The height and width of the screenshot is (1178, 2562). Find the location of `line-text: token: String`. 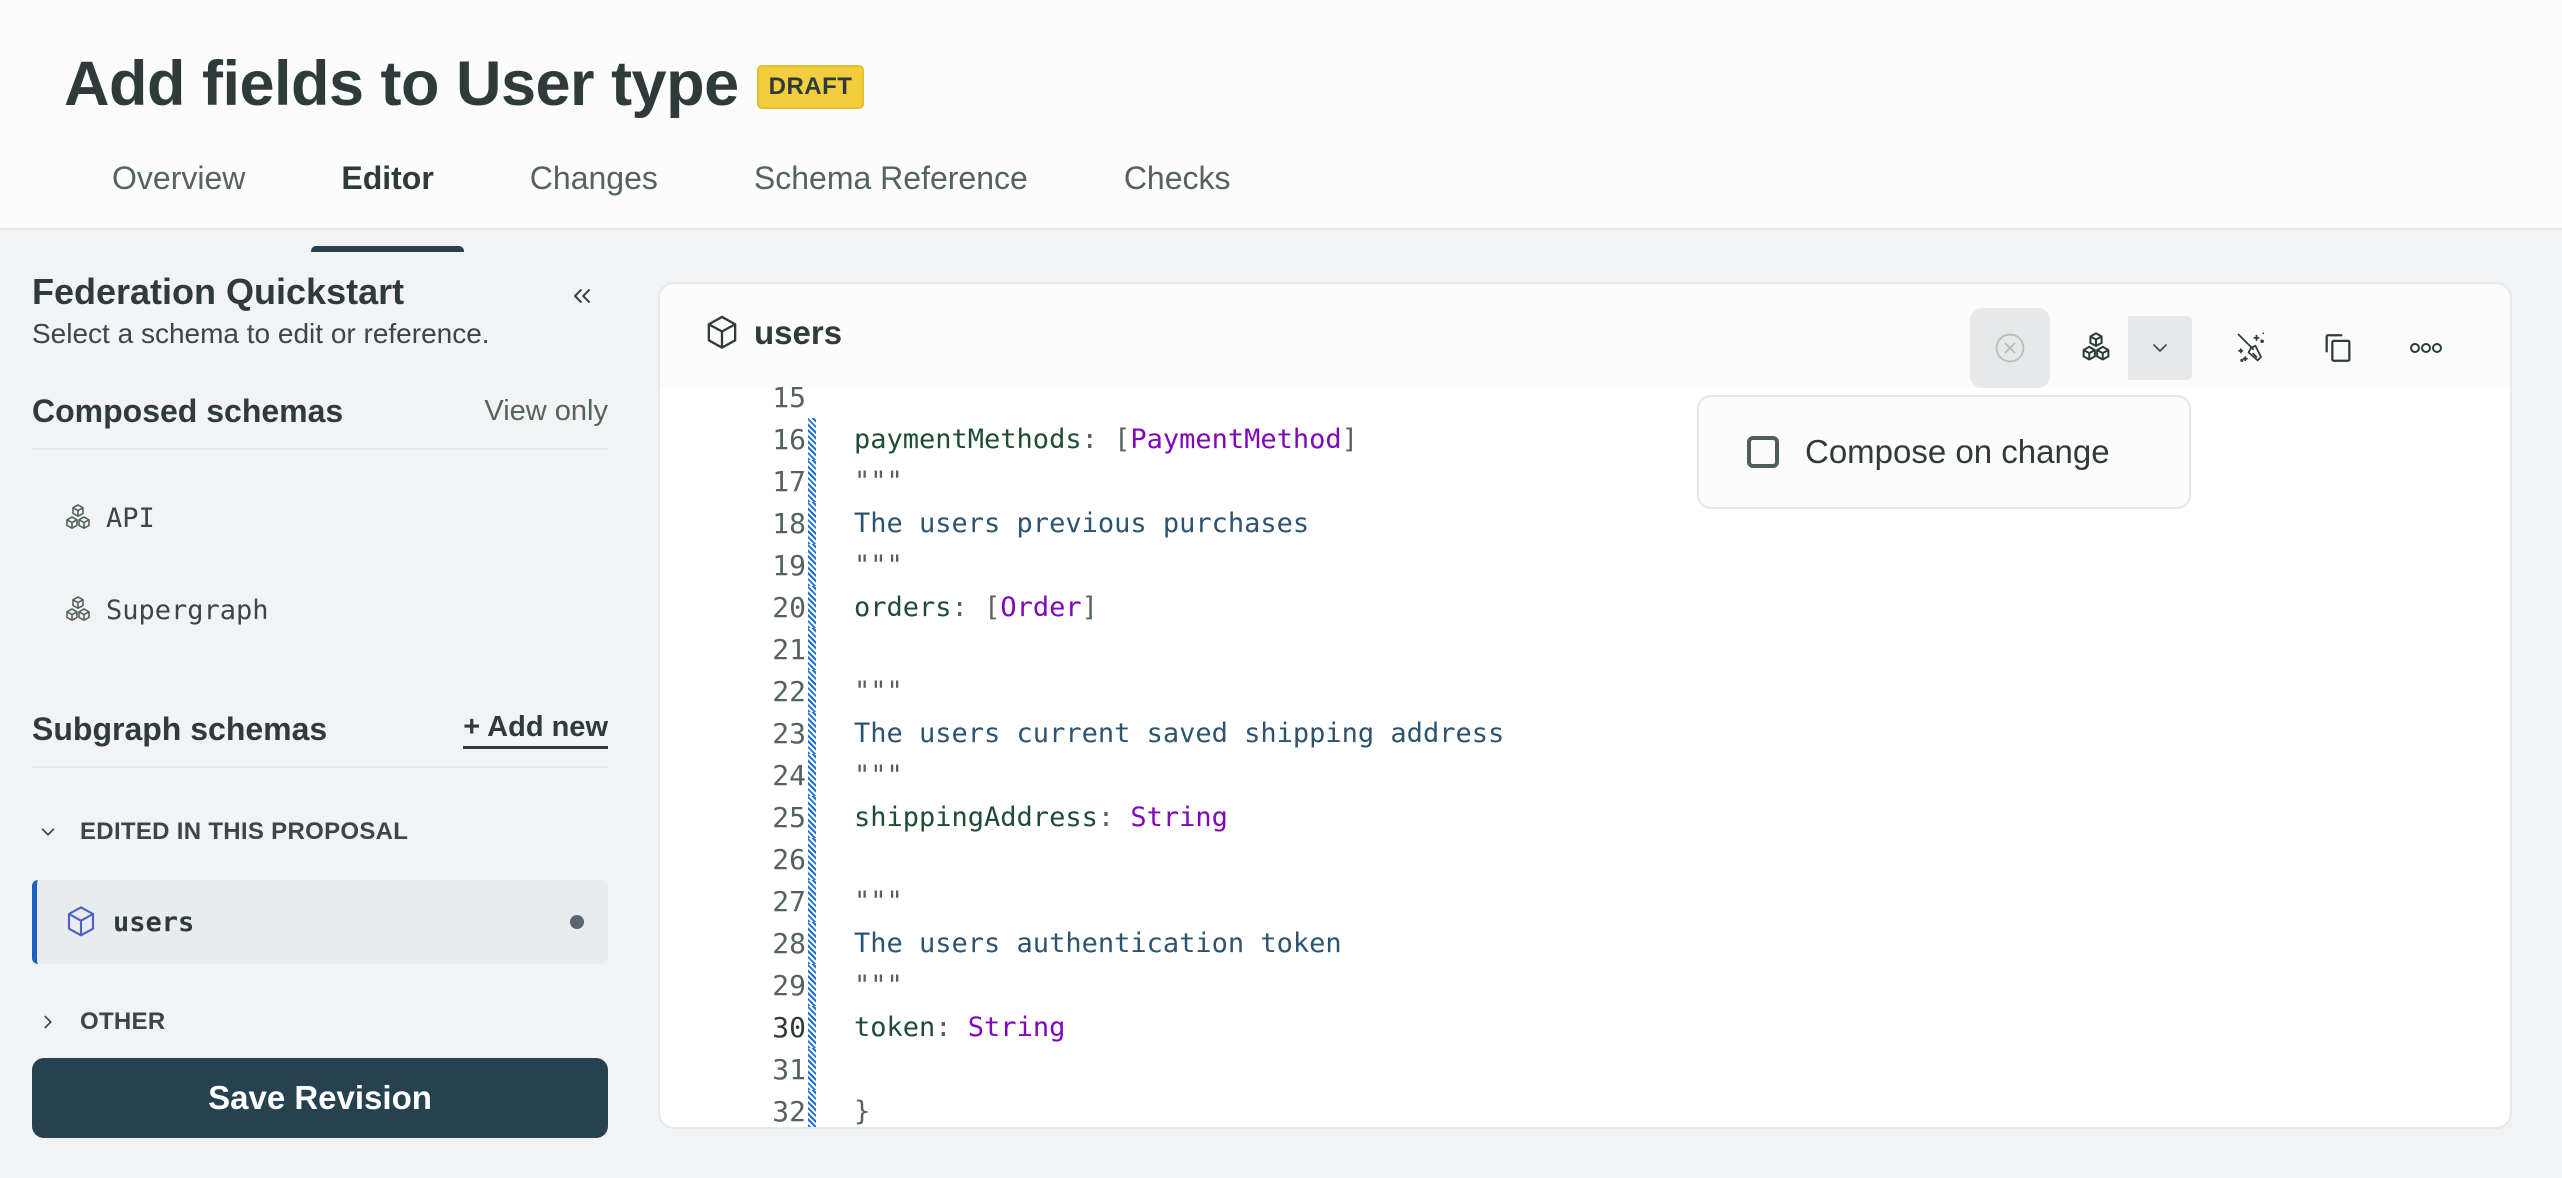

line-text: token: String is located at coordinates (959, 1027).